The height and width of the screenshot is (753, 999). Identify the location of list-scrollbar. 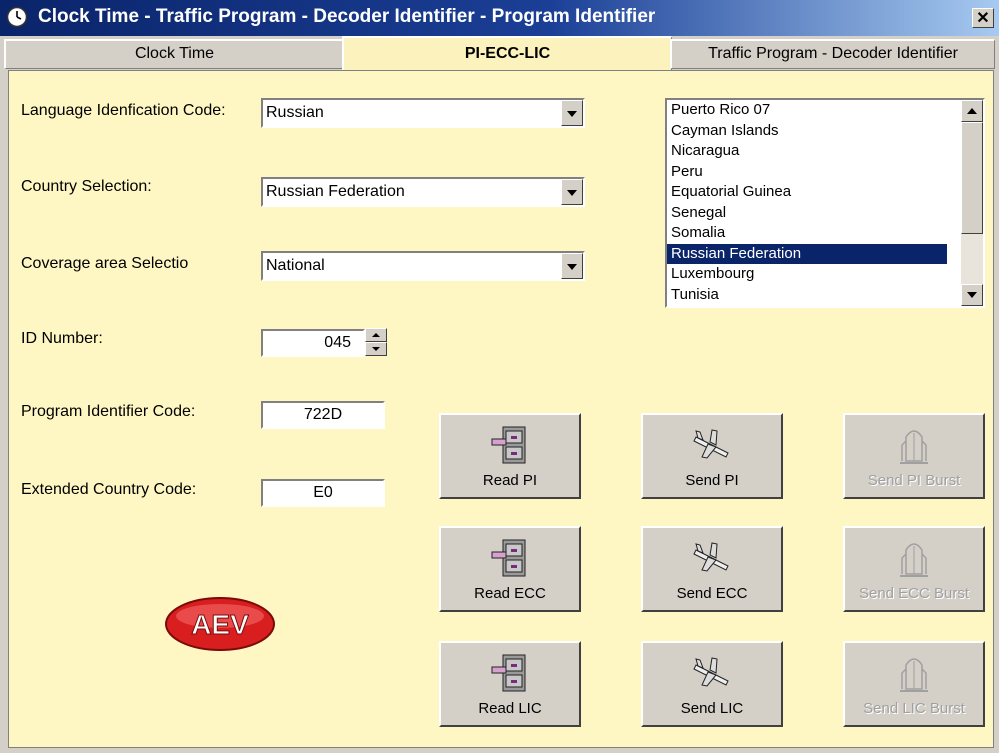
(972, 203).